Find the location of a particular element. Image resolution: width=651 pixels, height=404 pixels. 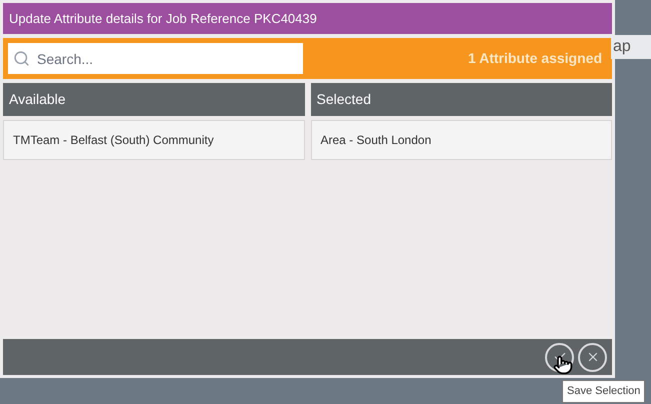

background-text: ap is located at coordinates (631, 47).